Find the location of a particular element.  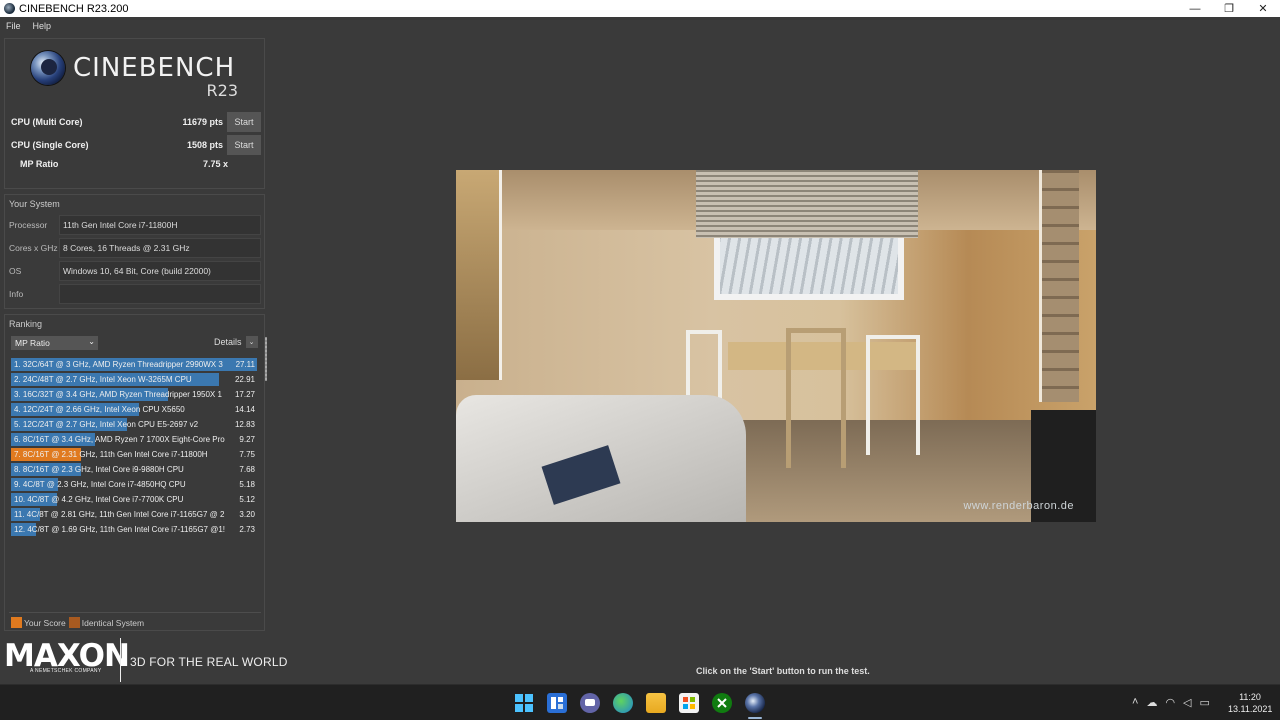

logo-name: CINEBENCH is located at coordinates (154, 68).